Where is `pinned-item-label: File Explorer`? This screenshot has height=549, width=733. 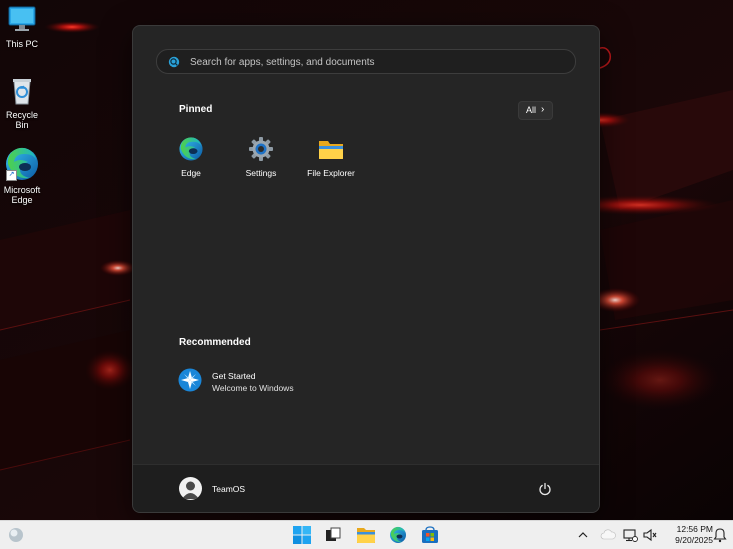
pinned-item-label: File Explorer is located at coordinates (331, 173).